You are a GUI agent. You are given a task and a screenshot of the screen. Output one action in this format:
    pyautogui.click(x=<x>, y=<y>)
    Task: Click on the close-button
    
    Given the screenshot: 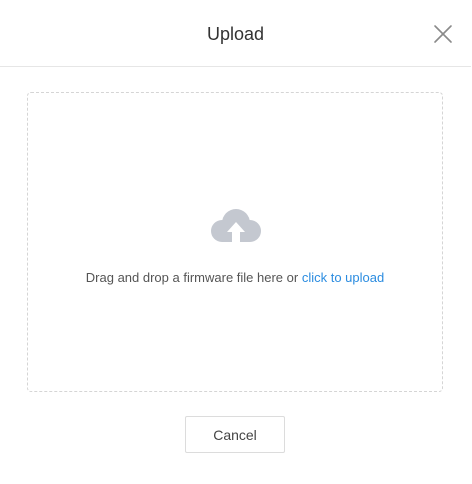 What is the action you would take?
    pyautogui.click(x=443, y=34)
    